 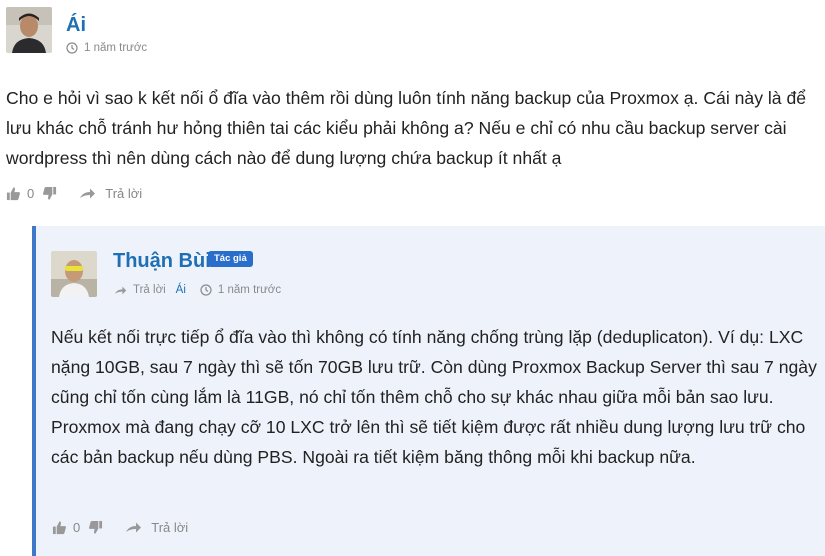 I want to click on author-name: Thuận Bùi, so click(x=162, y=261).